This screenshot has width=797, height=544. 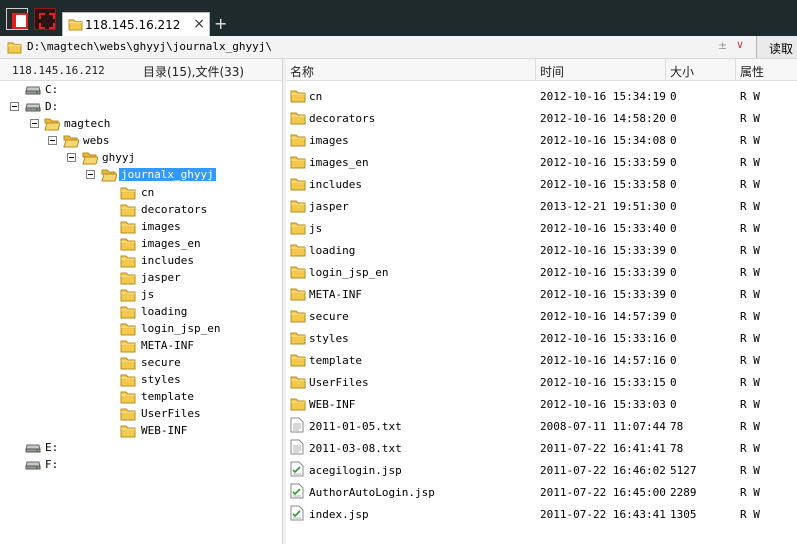 What do you see at coordinates (329, 316) in the screenshot?
I see `file-name: secure` at bounding box center [329, 316].